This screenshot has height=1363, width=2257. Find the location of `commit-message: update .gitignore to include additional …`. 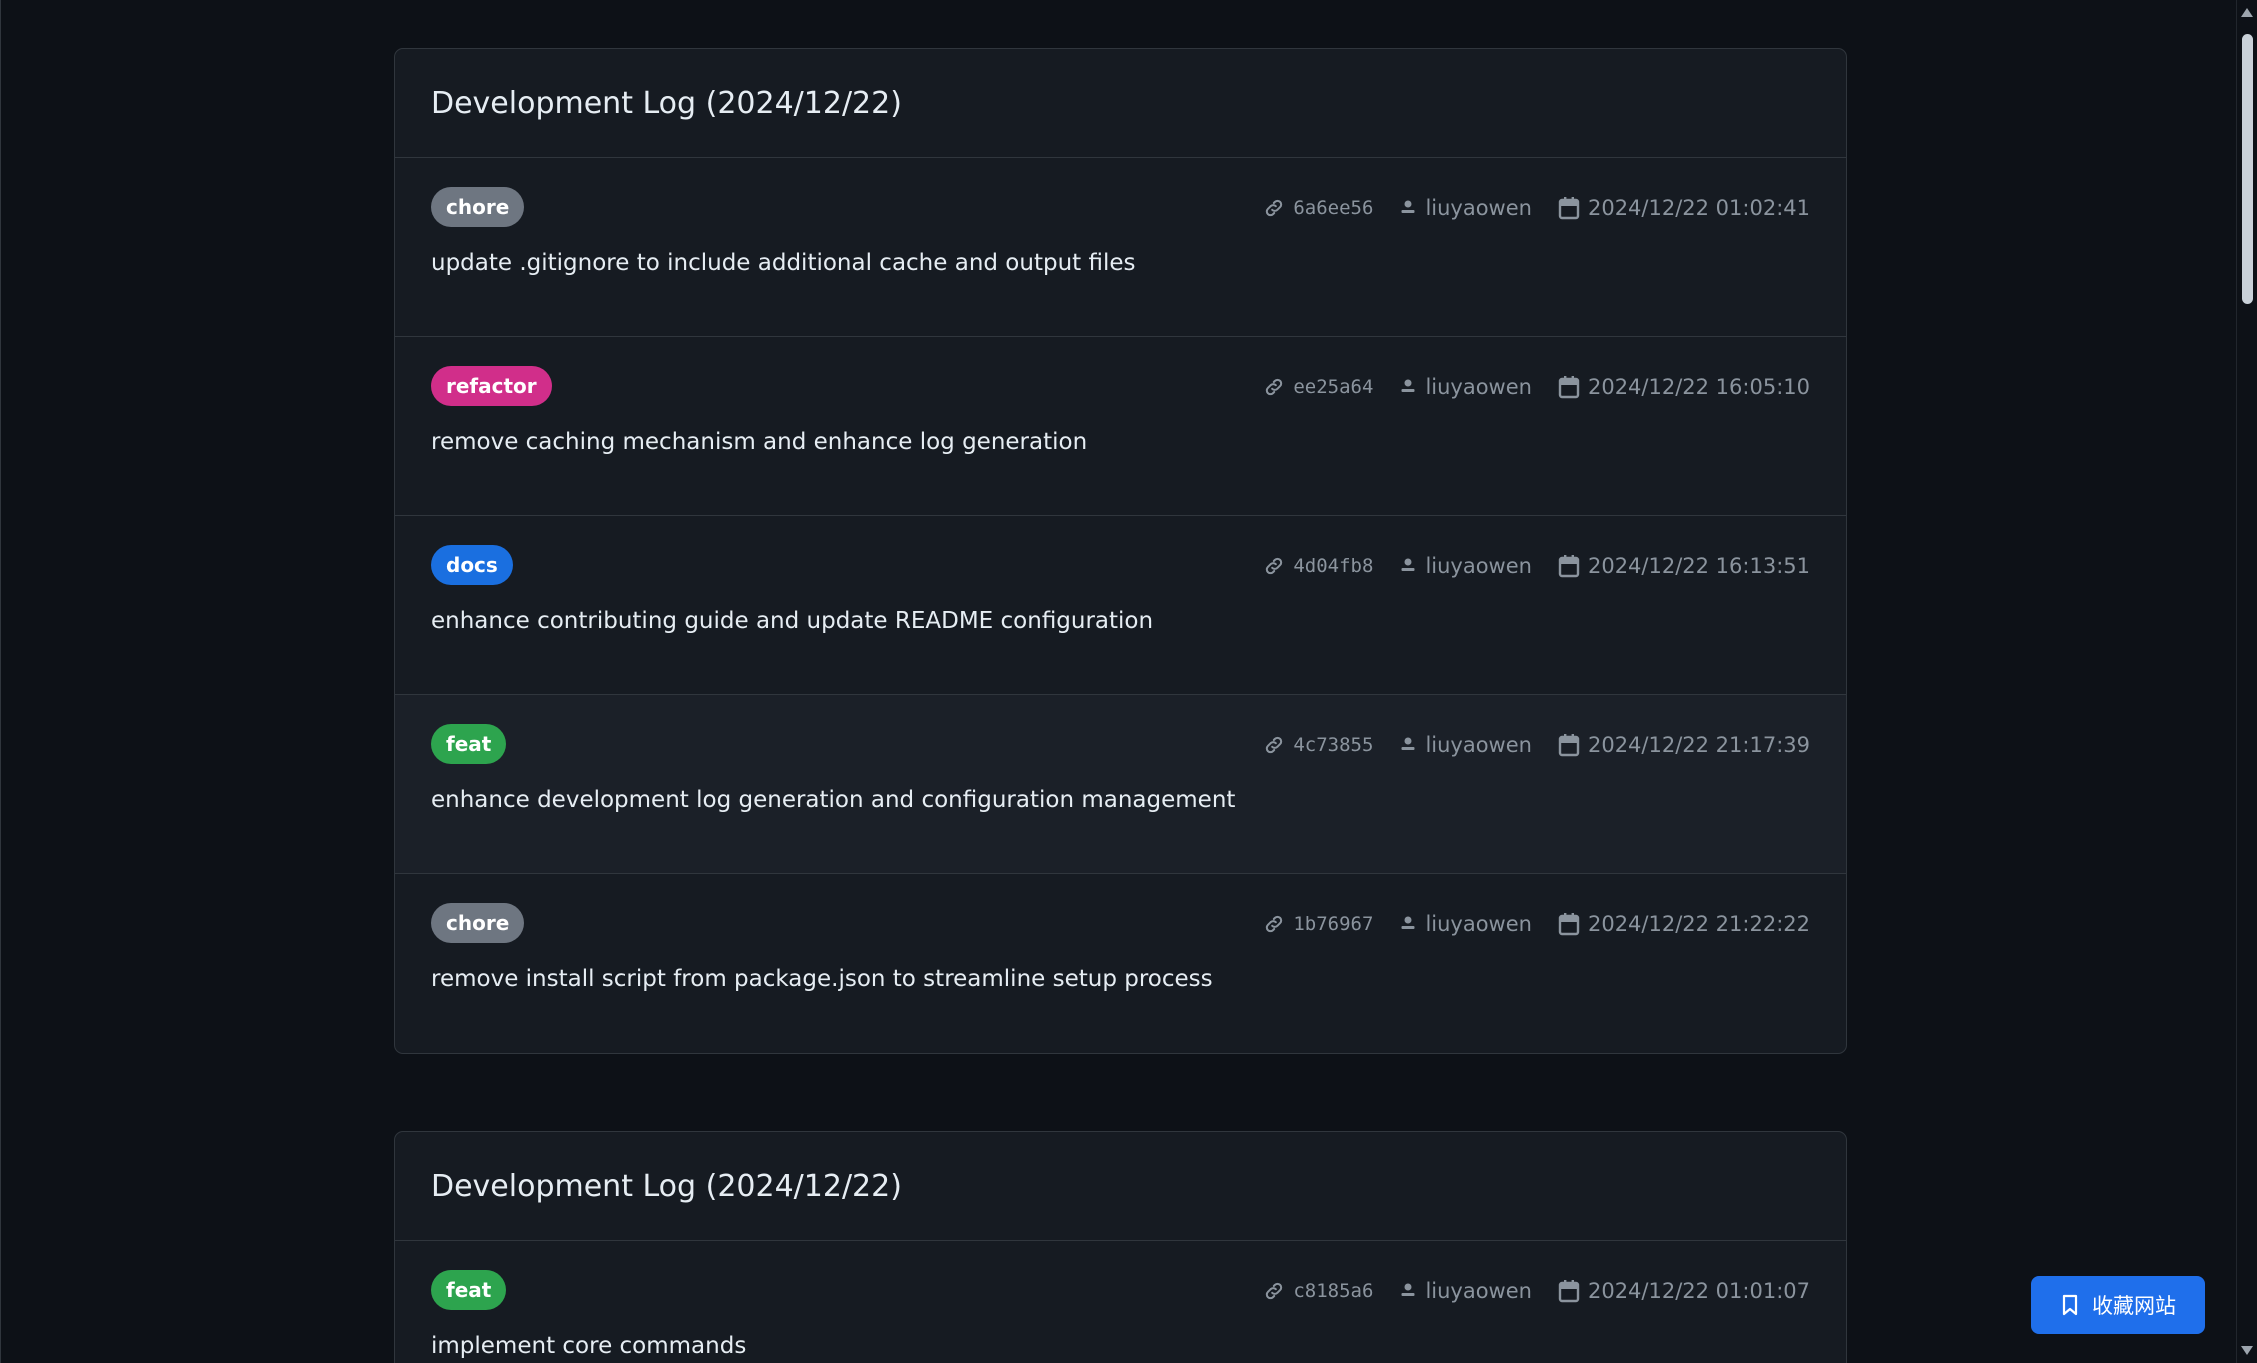

commit-message: update .gitignore to include additional … is located at coordinates (783, 263).